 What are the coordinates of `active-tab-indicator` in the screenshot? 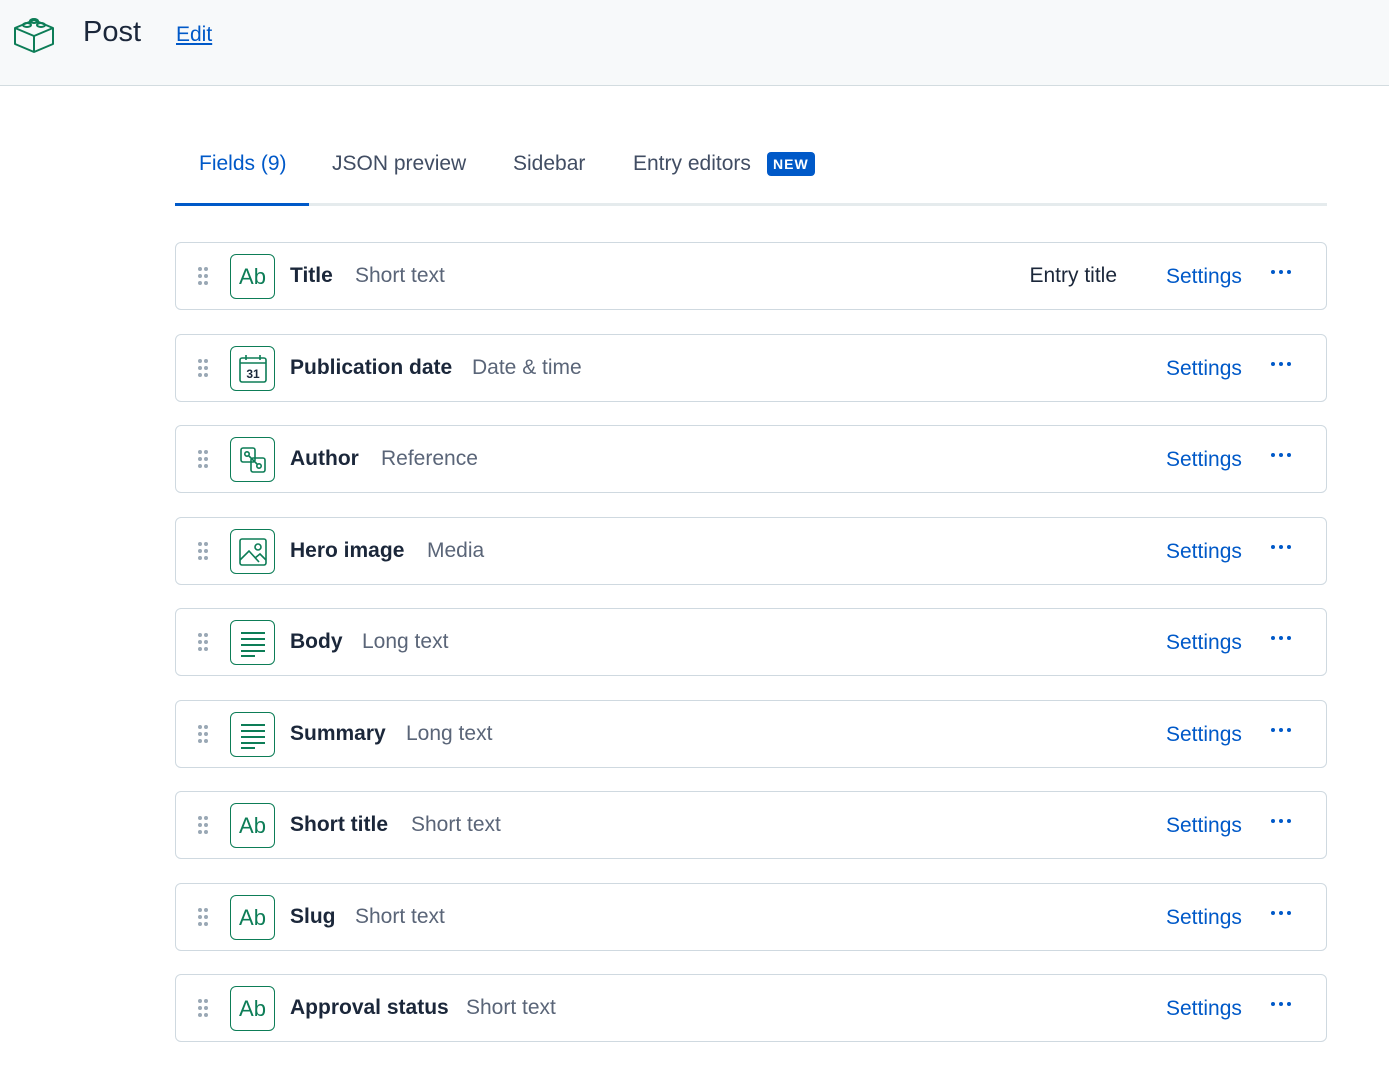 It's located at (242, 204).